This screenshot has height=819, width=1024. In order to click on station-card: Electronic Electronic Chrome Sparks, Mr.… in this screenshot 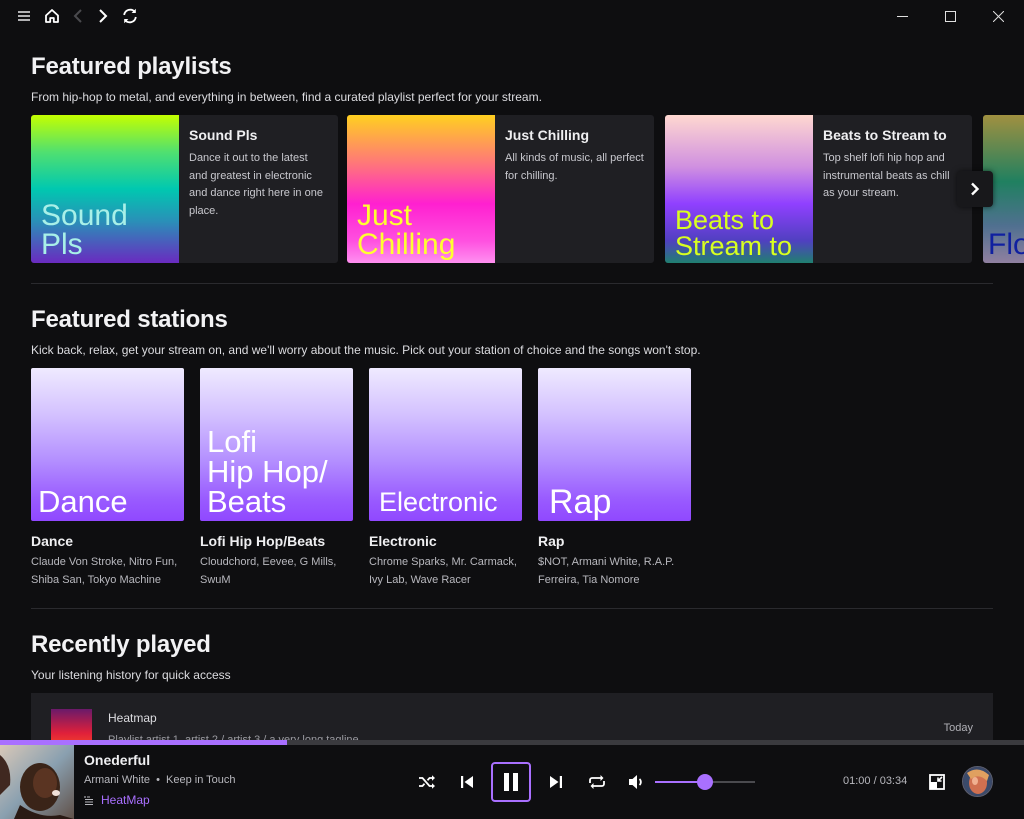, I will do `click(445, 478)`.